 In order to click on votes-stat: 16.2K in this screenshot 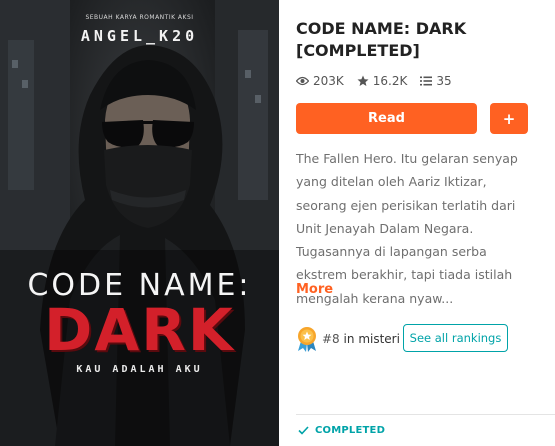, I will do `click(382, 81)`.